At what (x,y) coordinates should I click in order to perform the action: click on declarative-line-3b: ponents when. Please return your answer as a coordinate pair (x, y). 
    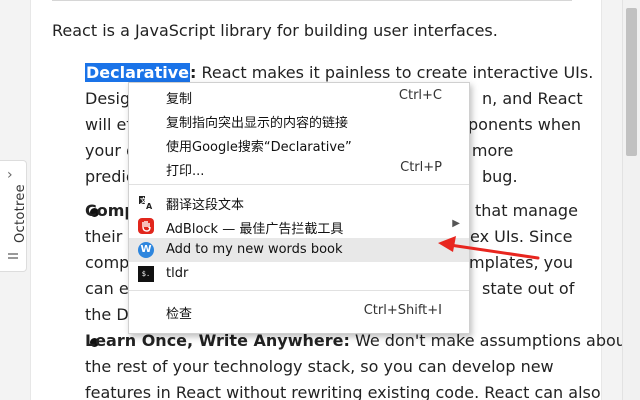
    Looking at the image, I should click on (524, 124).